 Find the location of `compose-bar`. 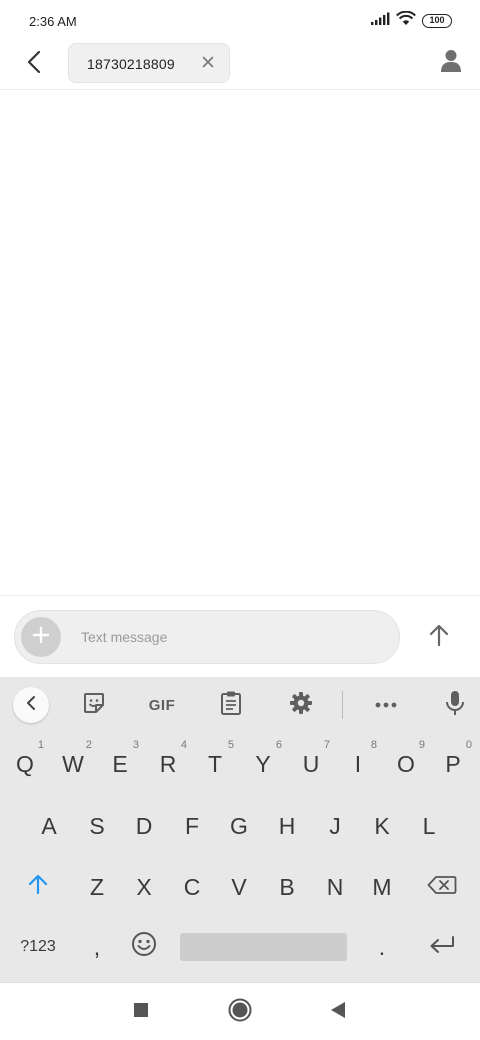

compose-bar is located at coordinates (240, 636).